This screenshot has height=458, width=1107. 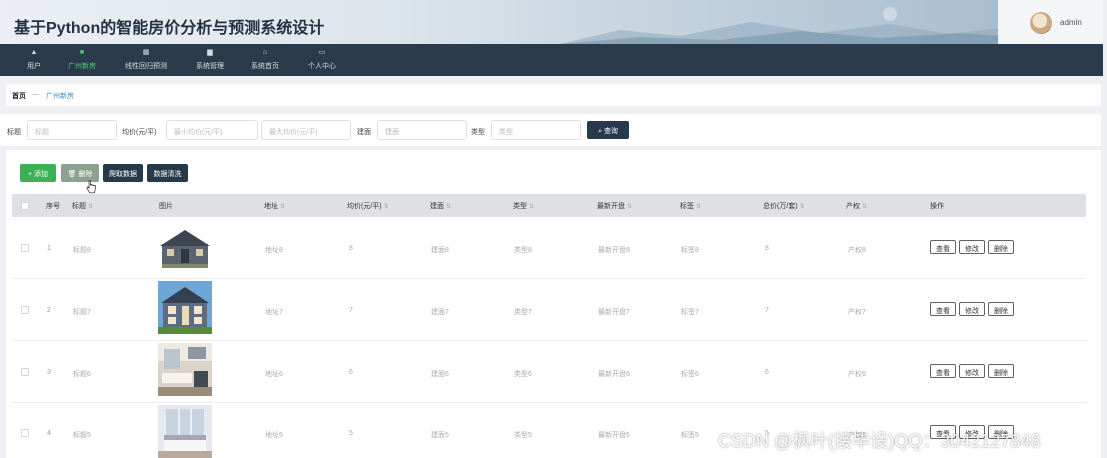 What do you see at coordinates (60, 96) in the screenshot?
I see `breadcrumb-current: 广州新房` at bounding box center [60, 96].